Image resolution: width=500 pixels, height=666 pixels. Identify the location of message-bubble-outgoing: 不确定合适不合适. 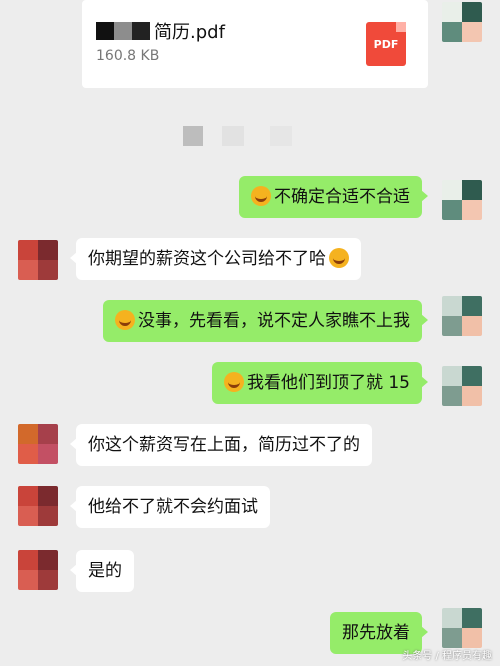
(333, 197).